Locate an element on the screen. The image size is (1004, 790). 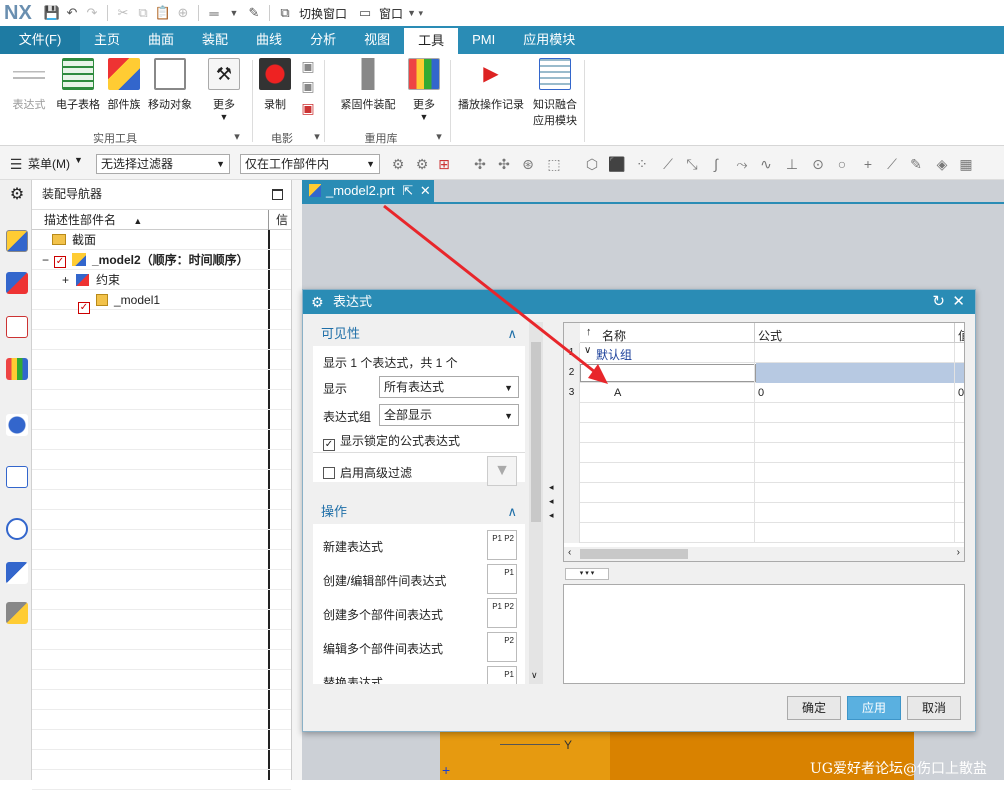
replace-expression-icon: P1 is located at coordinates (502, 675).